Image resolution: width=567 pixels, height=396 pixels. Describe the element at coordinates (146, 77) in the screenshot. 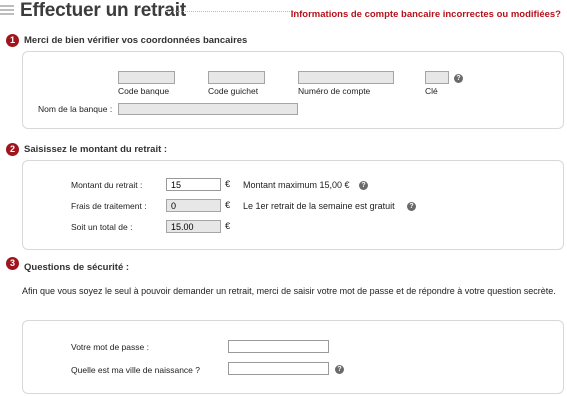

I see `code-banque-input` at that location.